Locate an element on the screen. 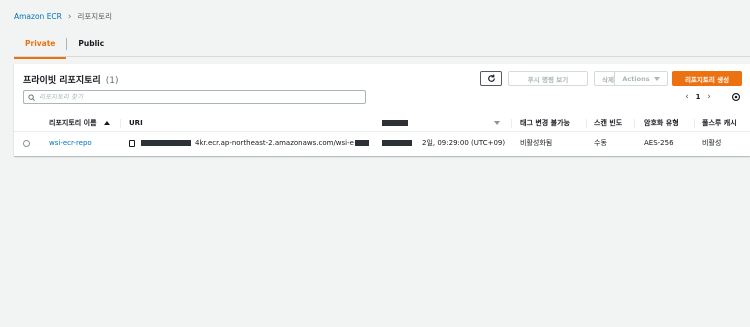 This screenshot has height=327, width=750. chevron-right-icon: › is located at coordinates (69, 16).